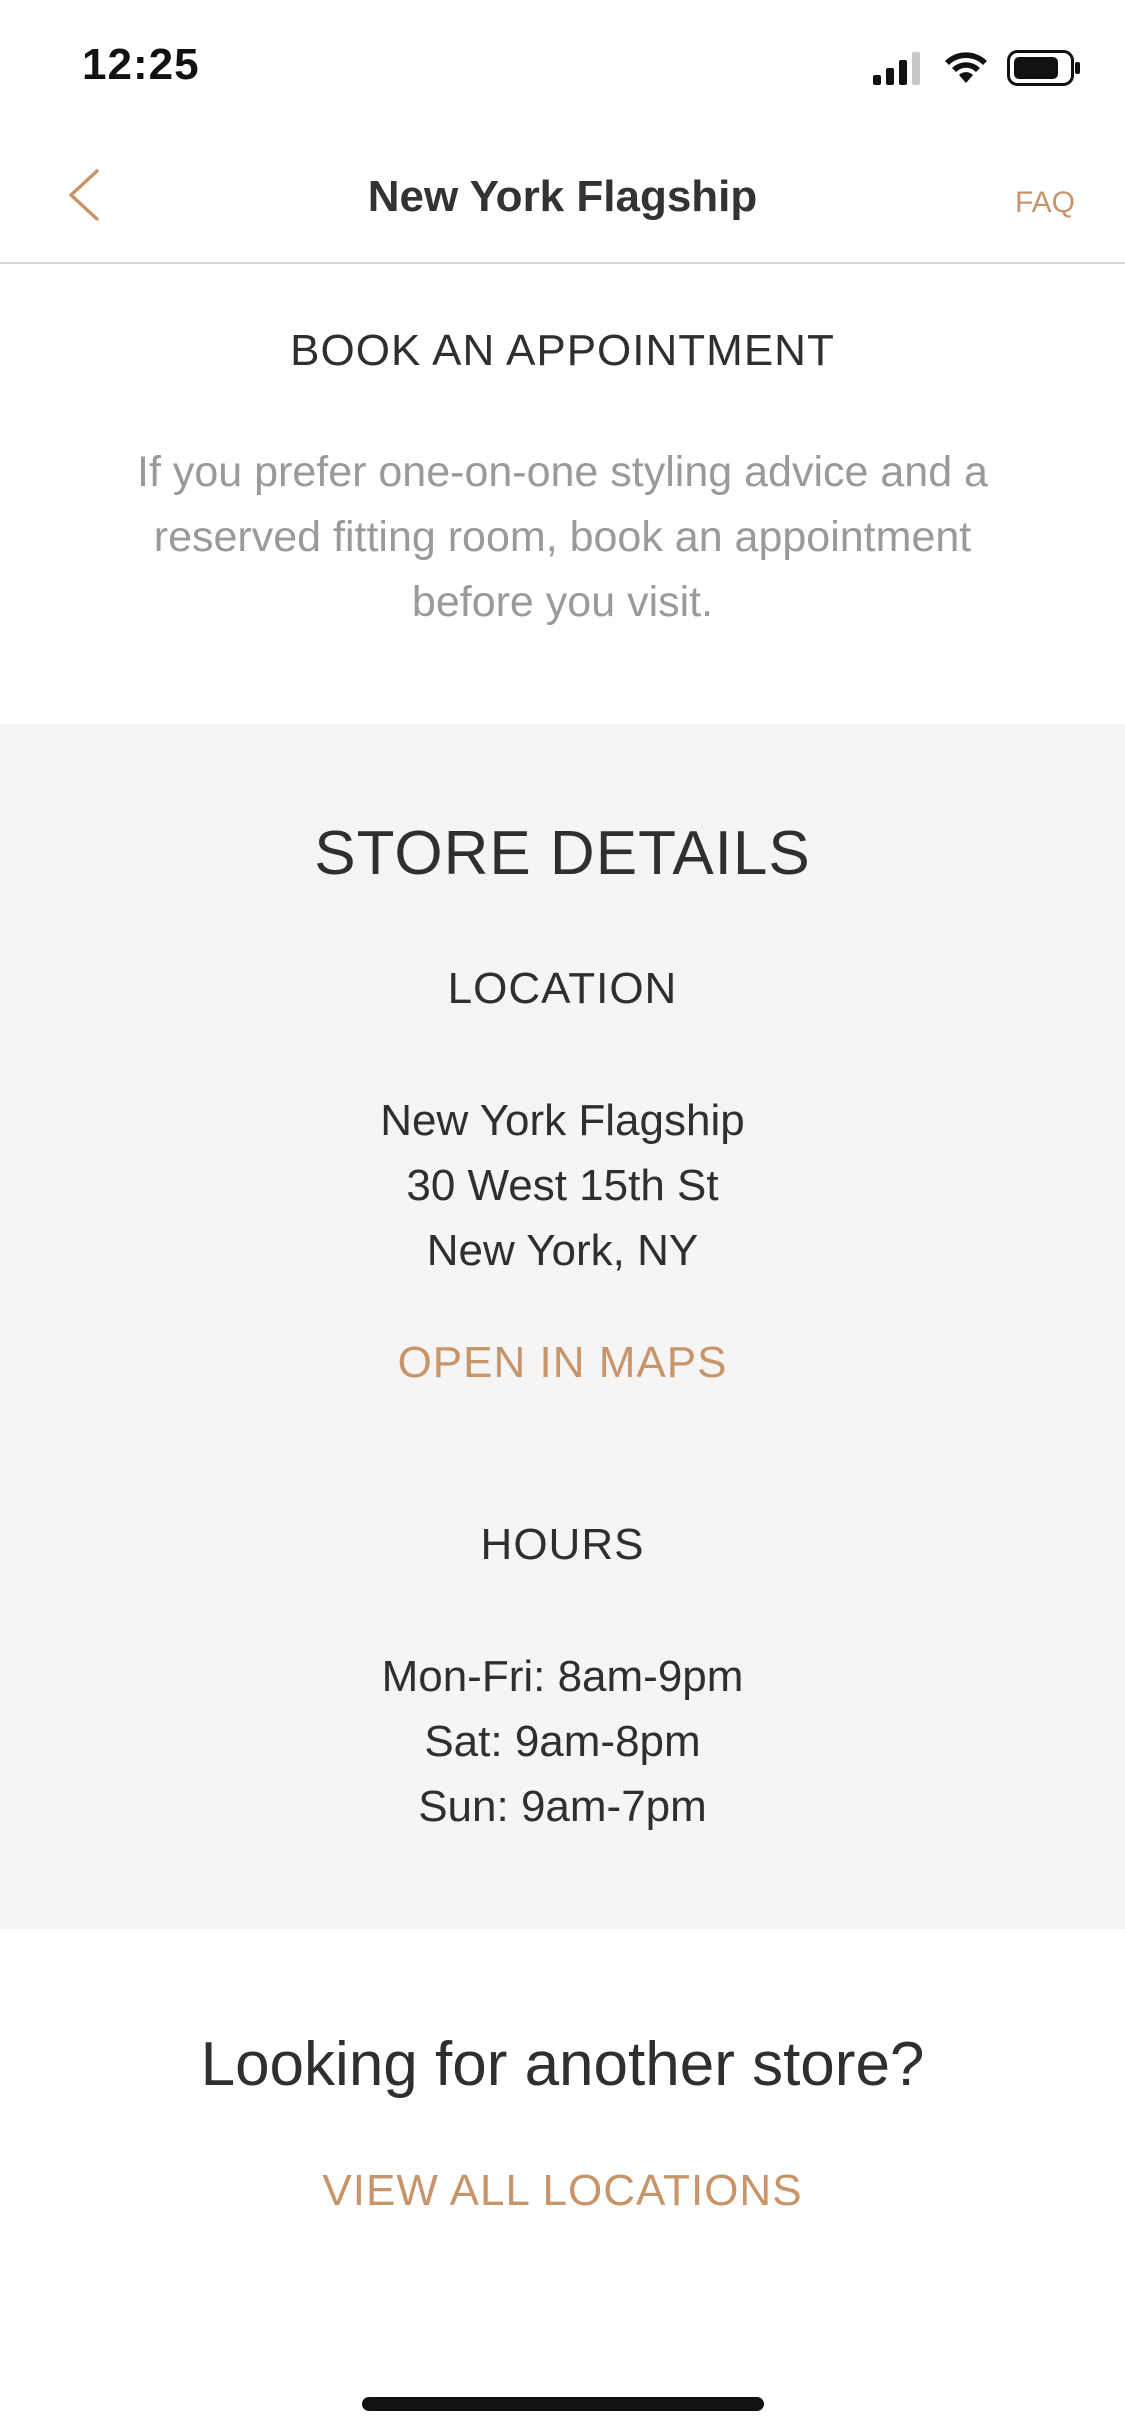  What do you see at coordinates (562, 853) in the screenshot?
I see `store-details-heading: STORE DETAILS` at bounding box center [562, 853].